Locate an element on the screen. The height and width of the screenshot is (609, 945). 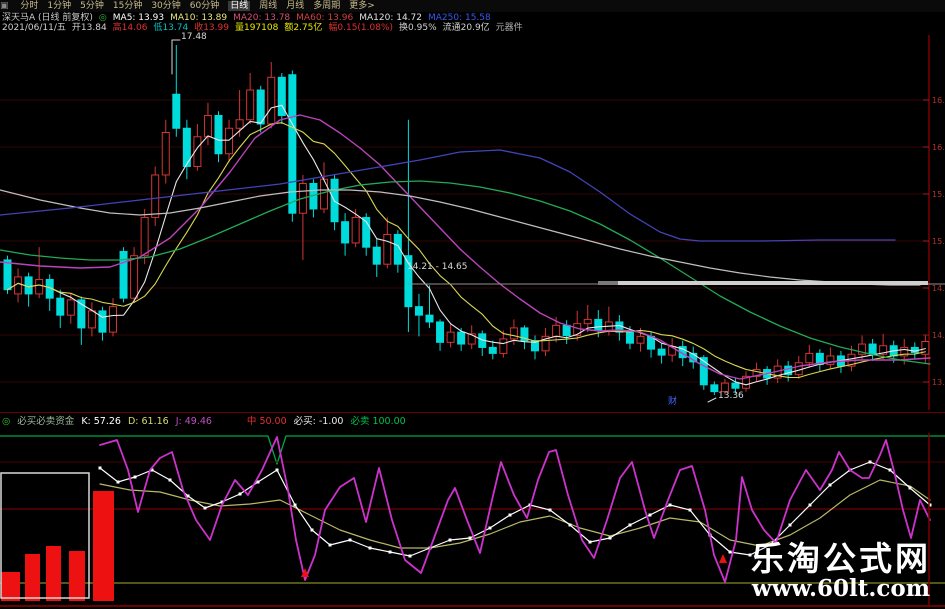
axis-label: 15.17 is located at coordinates (938, 241).